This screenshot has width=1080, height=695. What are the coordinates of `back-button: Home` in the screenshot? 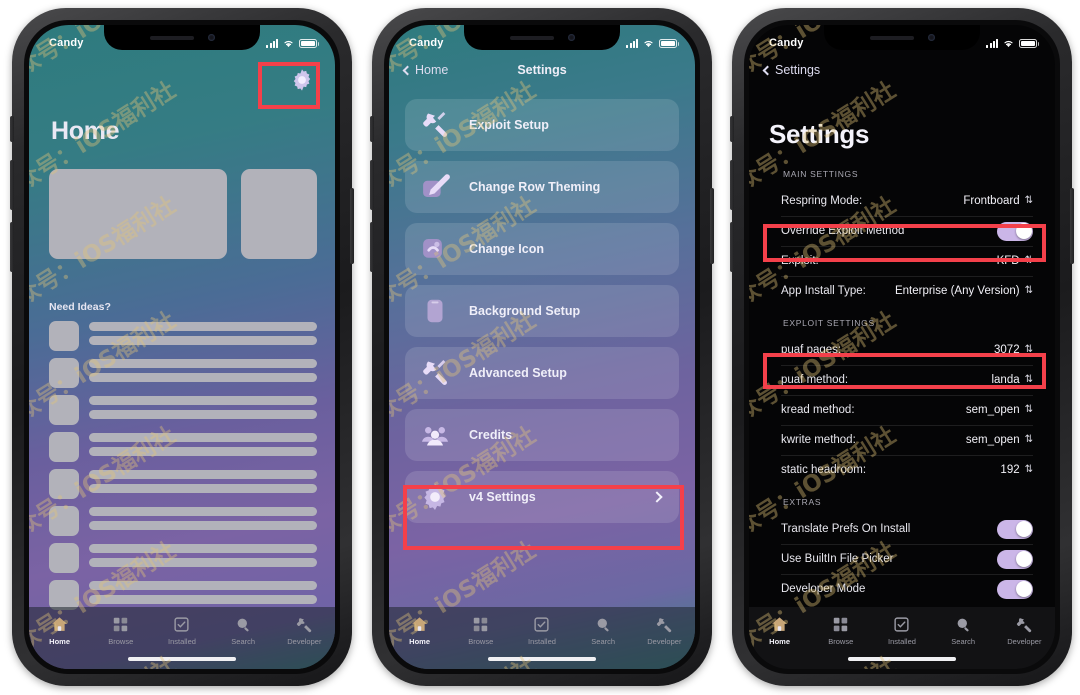 It's located at (425, 70).